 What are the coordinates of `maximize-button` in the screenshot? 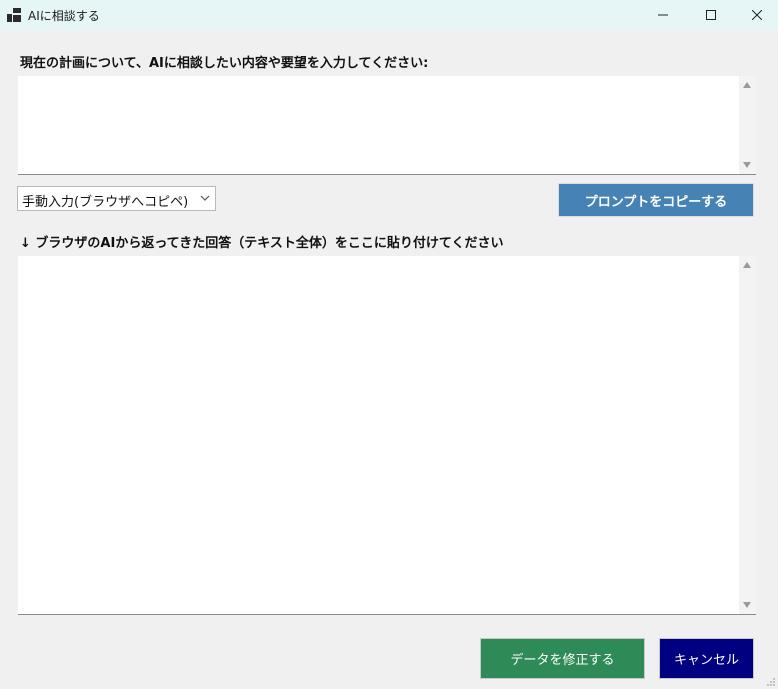 It's located at (711, 15).